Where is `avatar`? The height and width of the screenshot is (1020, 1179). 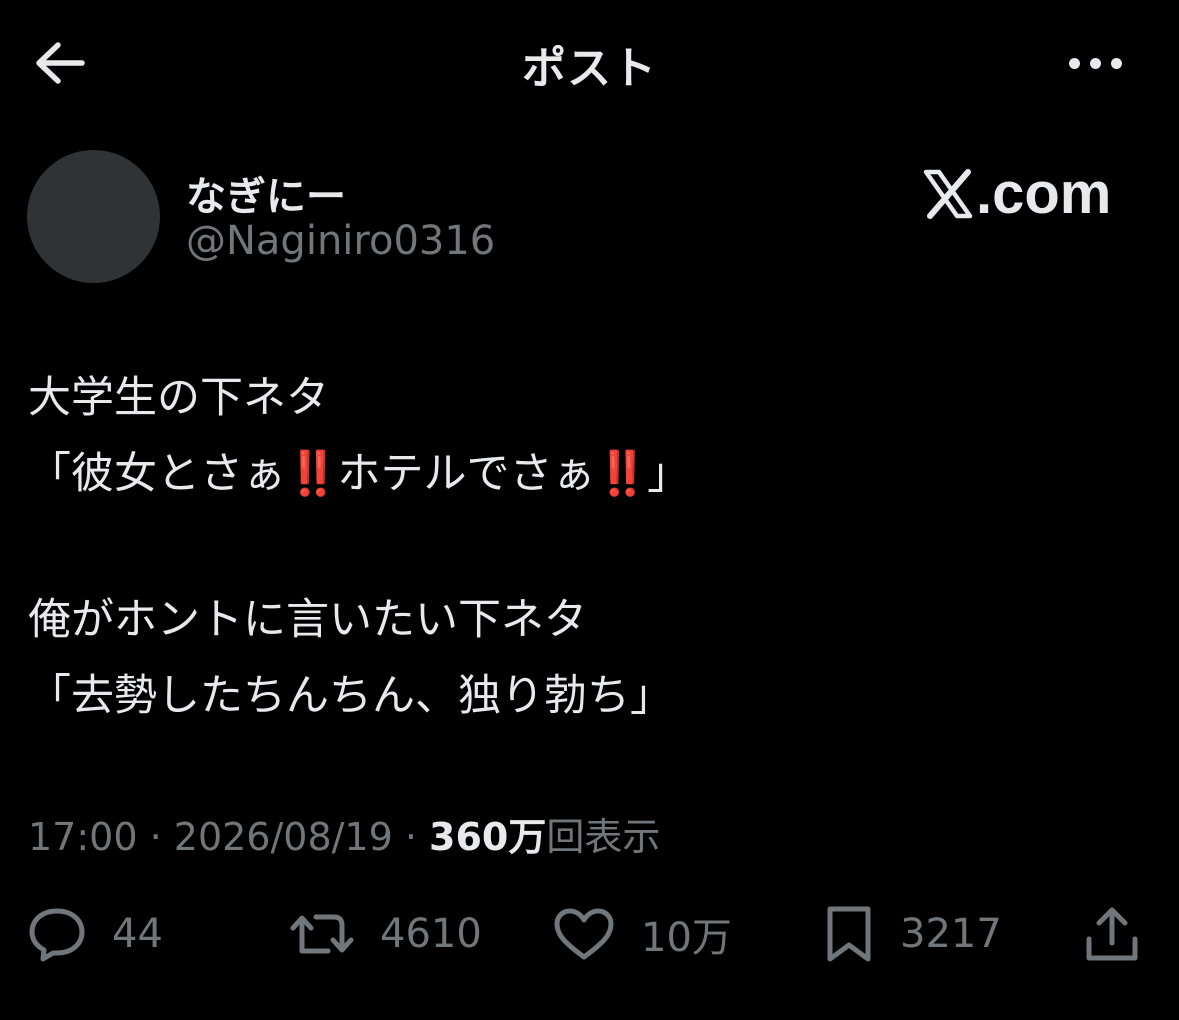 avatar is located at coordinates (93, 216).